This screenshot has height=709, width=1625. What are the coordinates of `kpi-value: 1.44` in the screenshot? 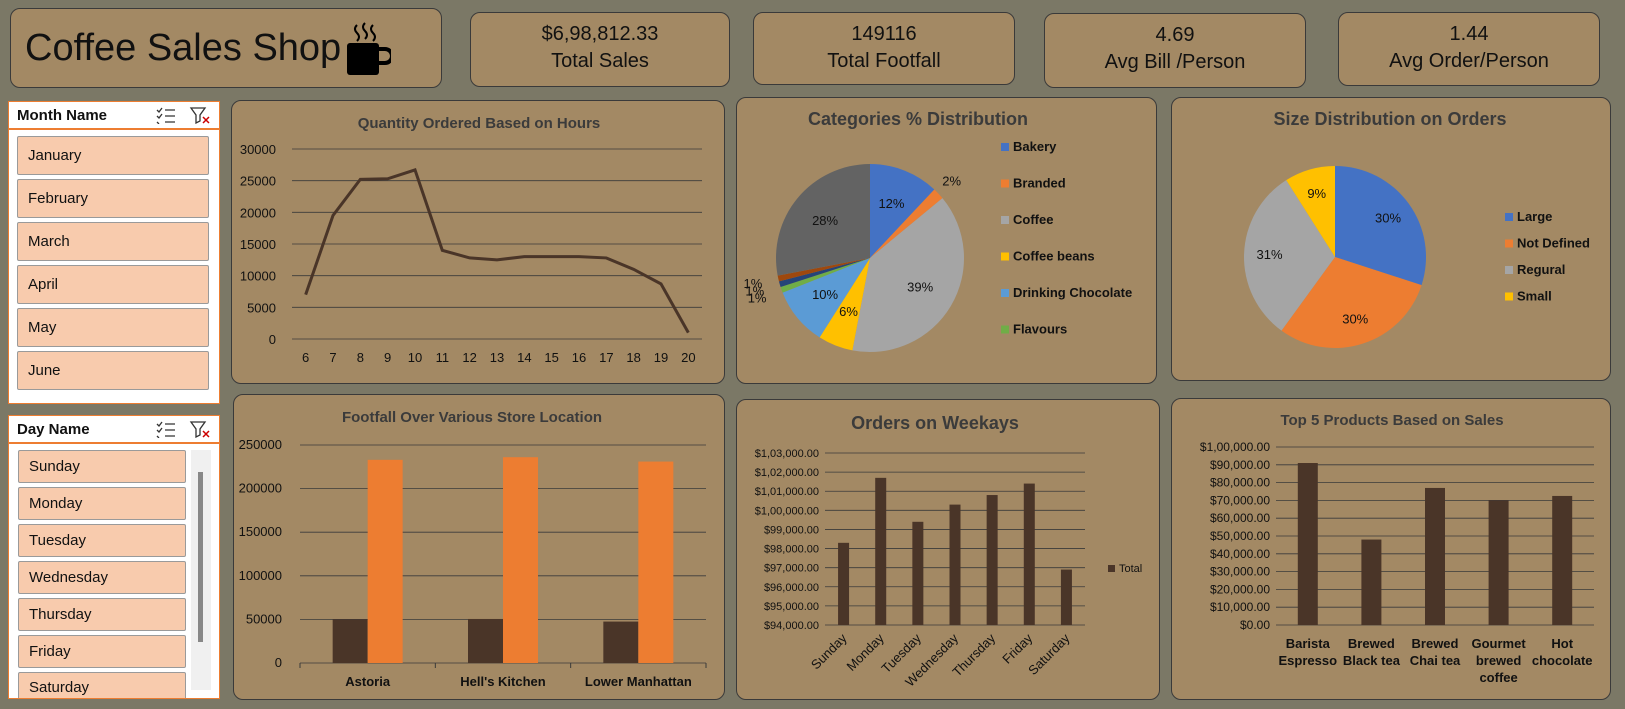 It's located at (1469, 34).